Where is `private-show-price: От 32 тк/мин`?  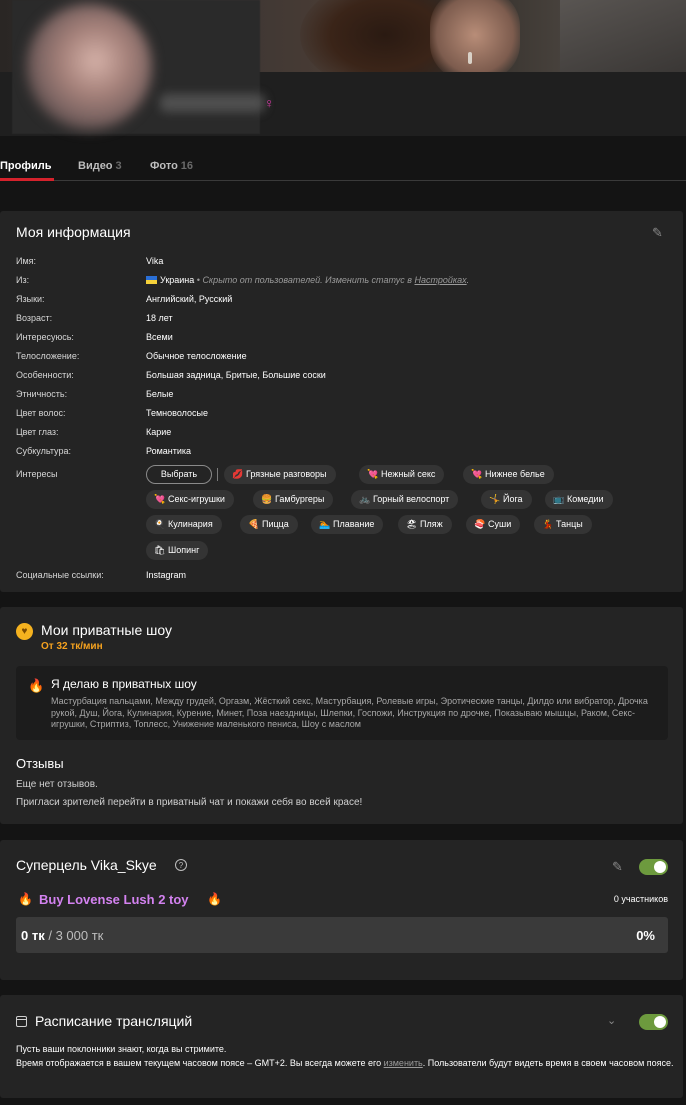
private-show-price: От 32 тк/мин is located at coordinates (72, 646).